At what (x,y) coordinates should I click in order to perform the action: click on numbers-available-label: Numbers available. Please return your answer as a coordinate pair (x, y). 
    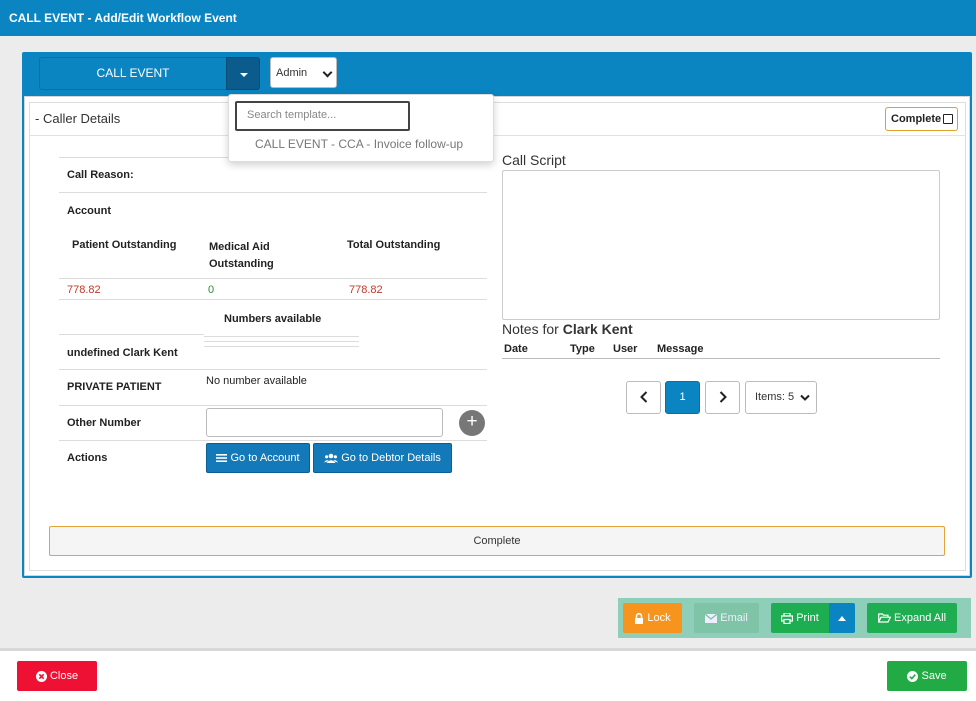
    Looking at the image, I should click on (273, 319).